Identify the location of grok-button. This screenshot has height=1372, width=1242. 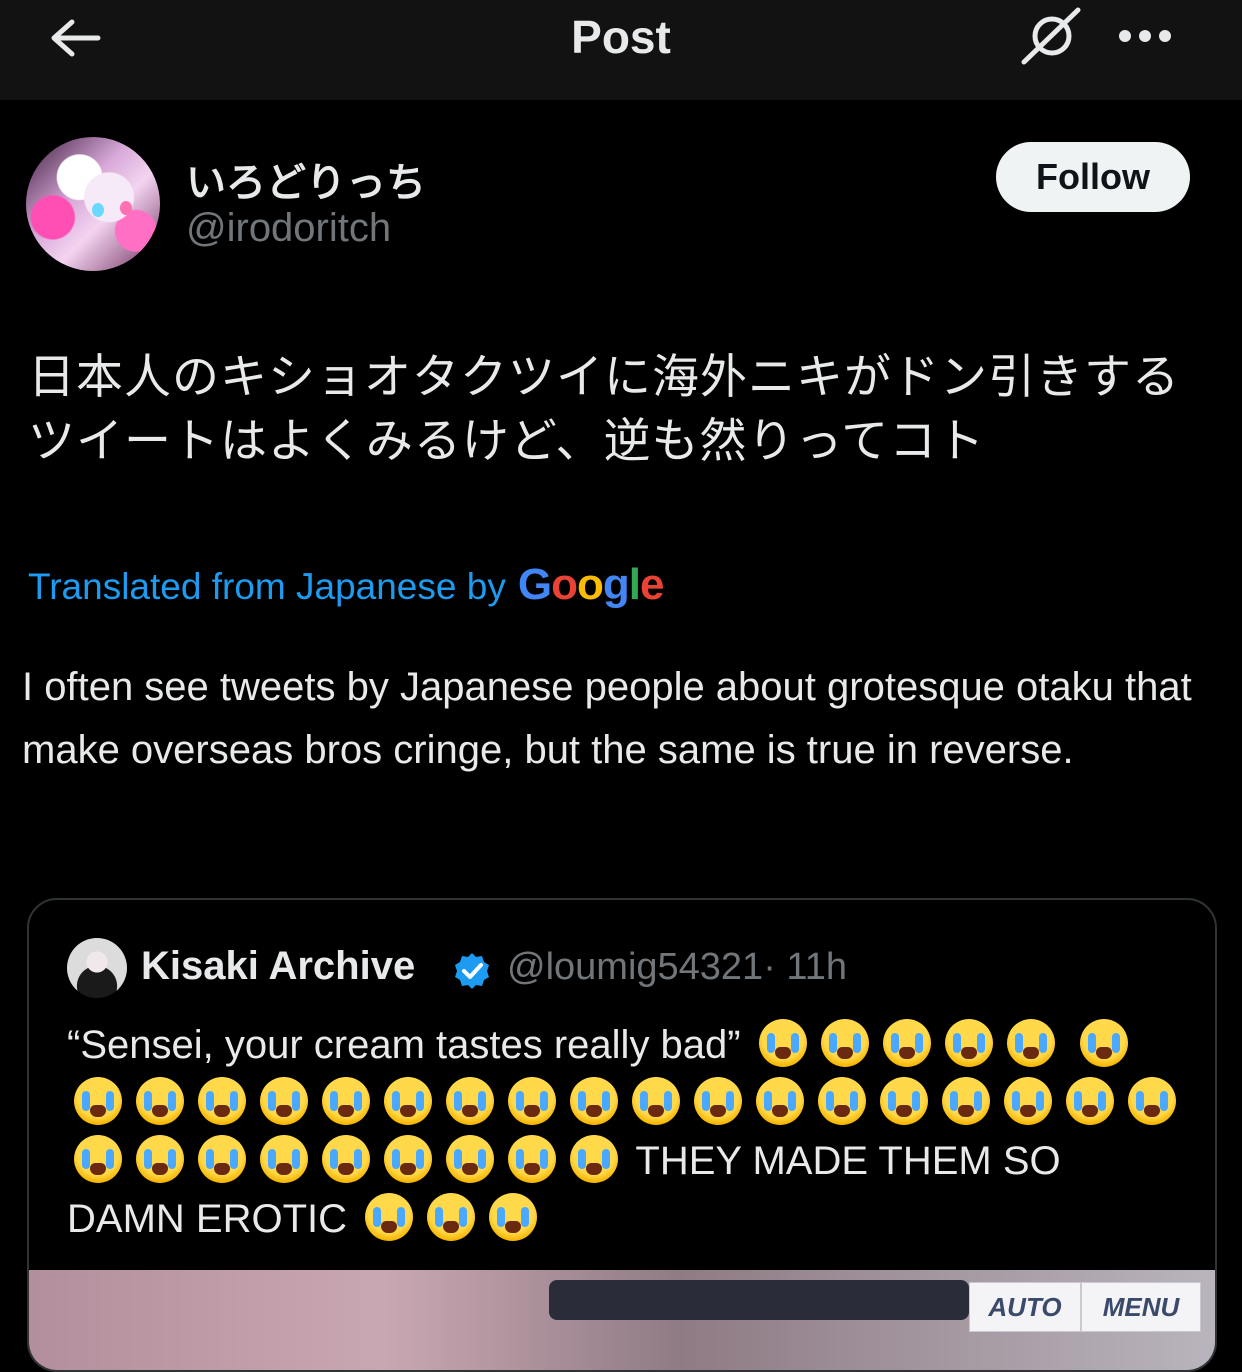
(1051, 36).